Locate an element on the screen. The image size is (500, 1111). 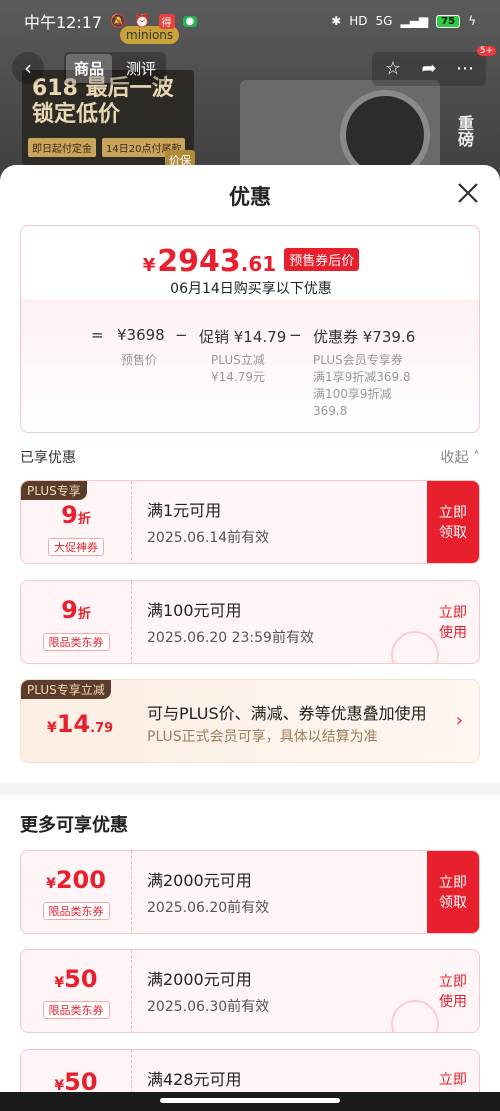
coupon-value: 9折 限品类东券 is located at coordinates (76, 622).